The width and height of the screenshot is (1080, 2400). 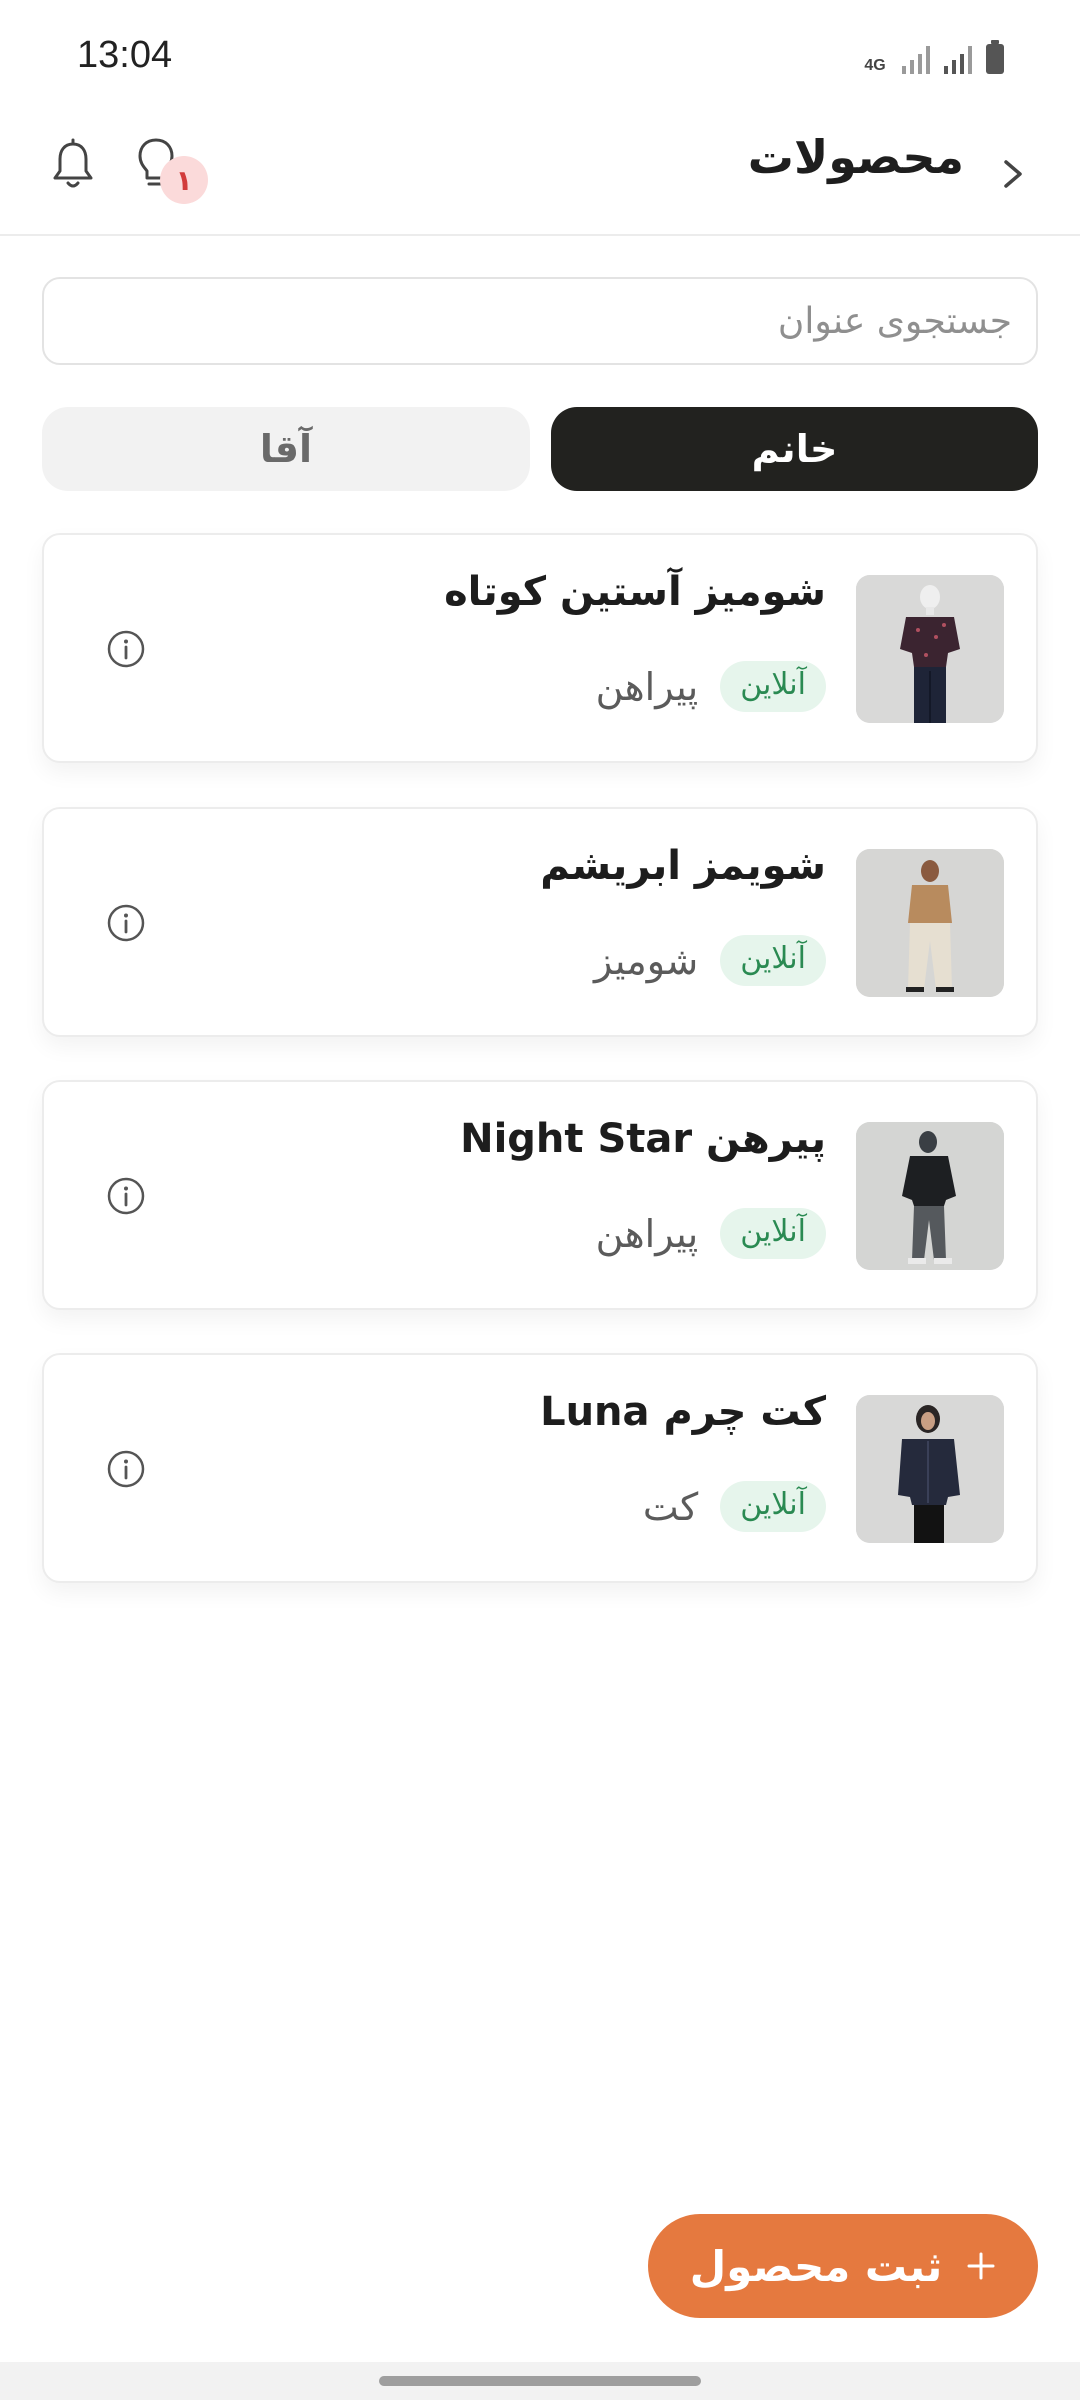 What do you see at coordinates (958, 59) in the screenshot?
I see `signal-icon-sim2` at bounding box center [958, 59].